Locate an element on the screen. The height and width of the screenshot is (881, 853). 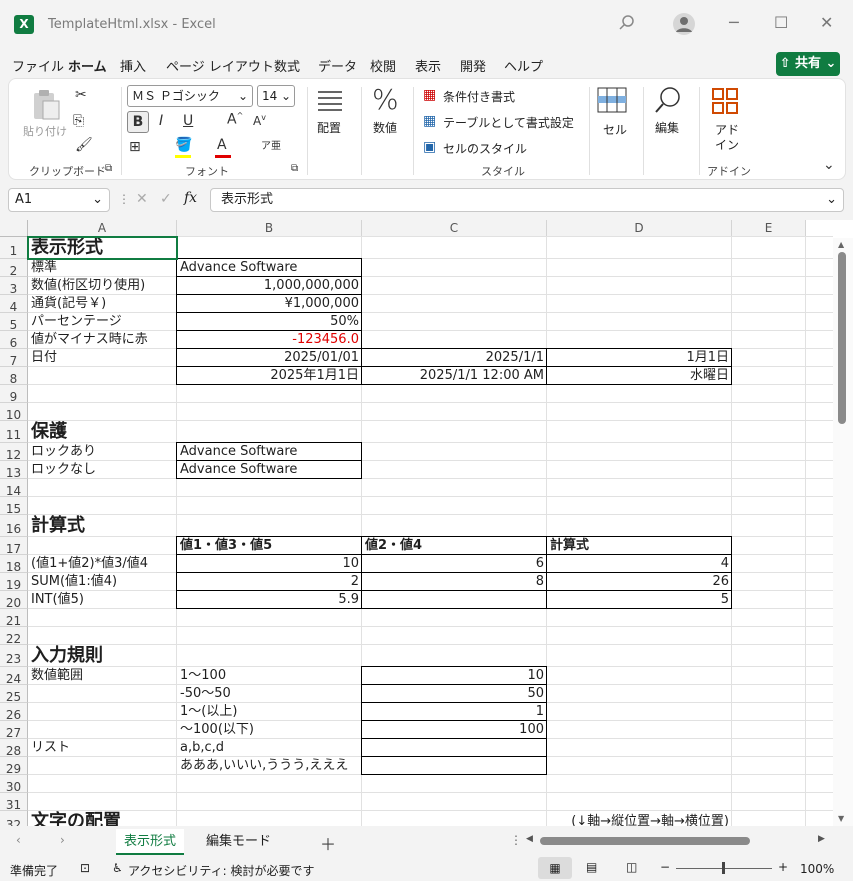
conditional-format-icon: ▦ is located at coordinates (429, 95).